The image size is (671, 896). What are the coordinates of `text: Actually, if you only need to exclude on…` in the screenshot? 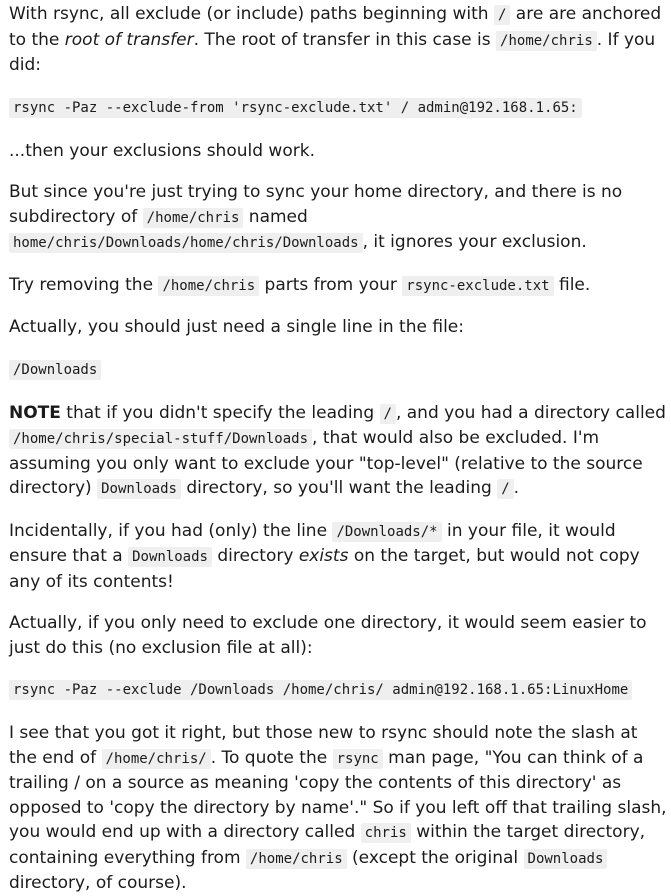 It's located at (328, 635).